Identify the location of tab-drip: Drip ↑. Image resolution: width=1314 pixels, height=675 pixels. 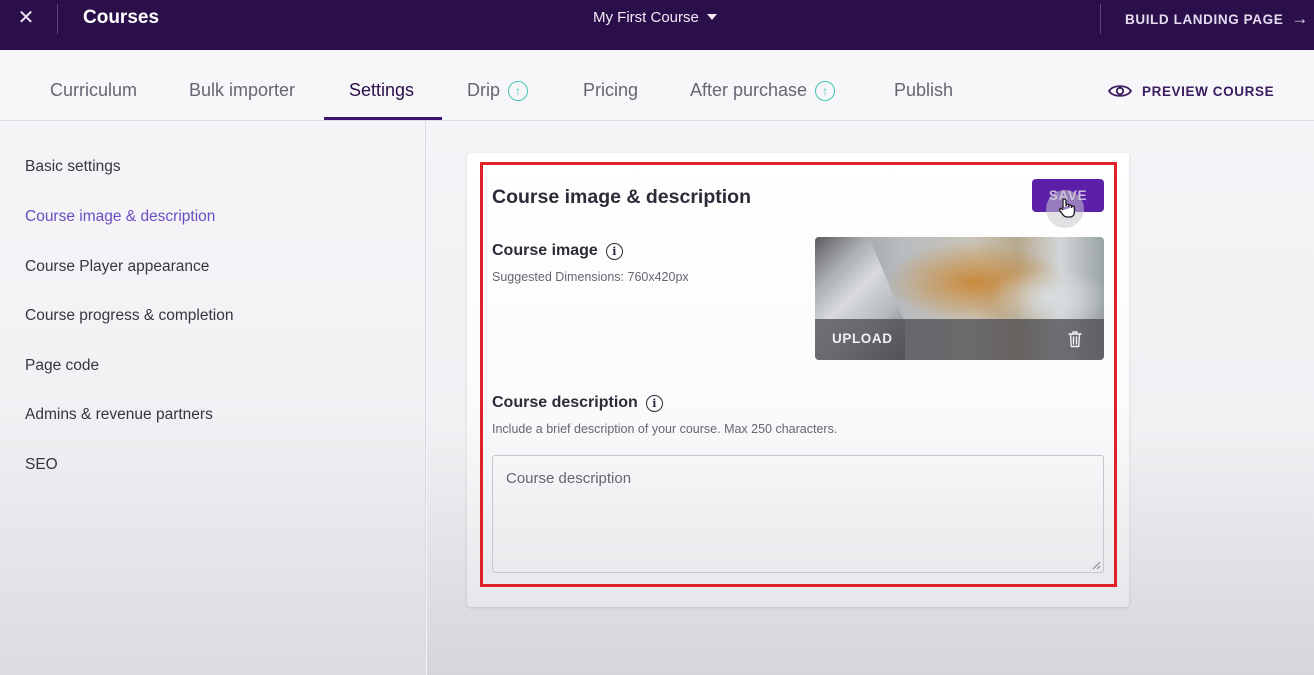
(498, 90).